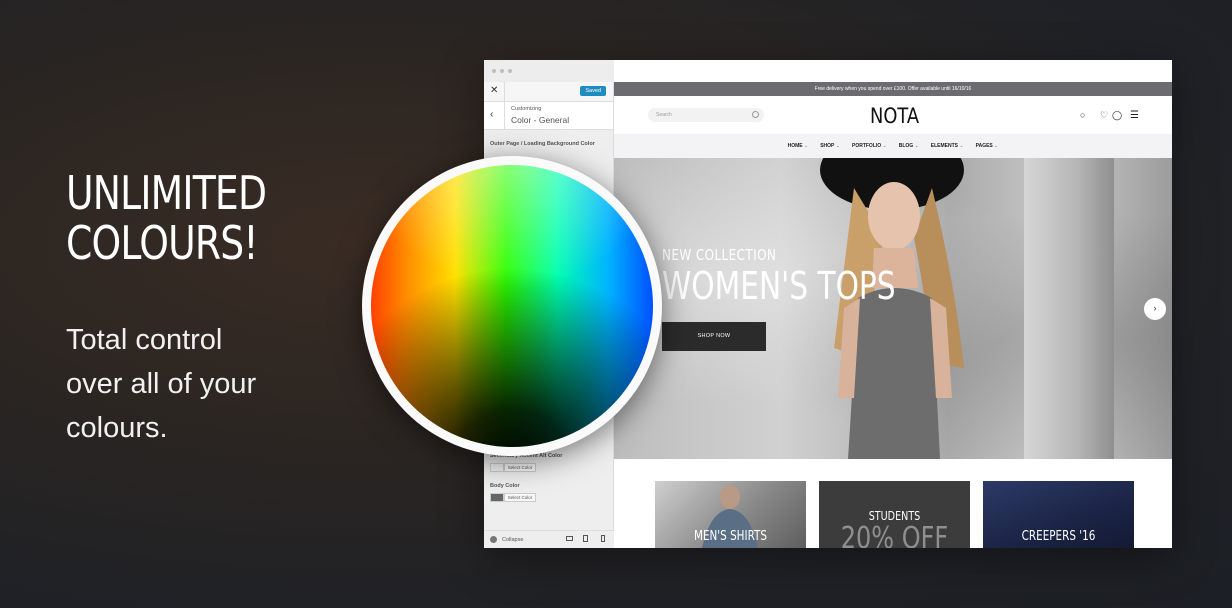 The image size is (1232, 608). I want to click on customizer-footer: Collapse, so click(549, 539).